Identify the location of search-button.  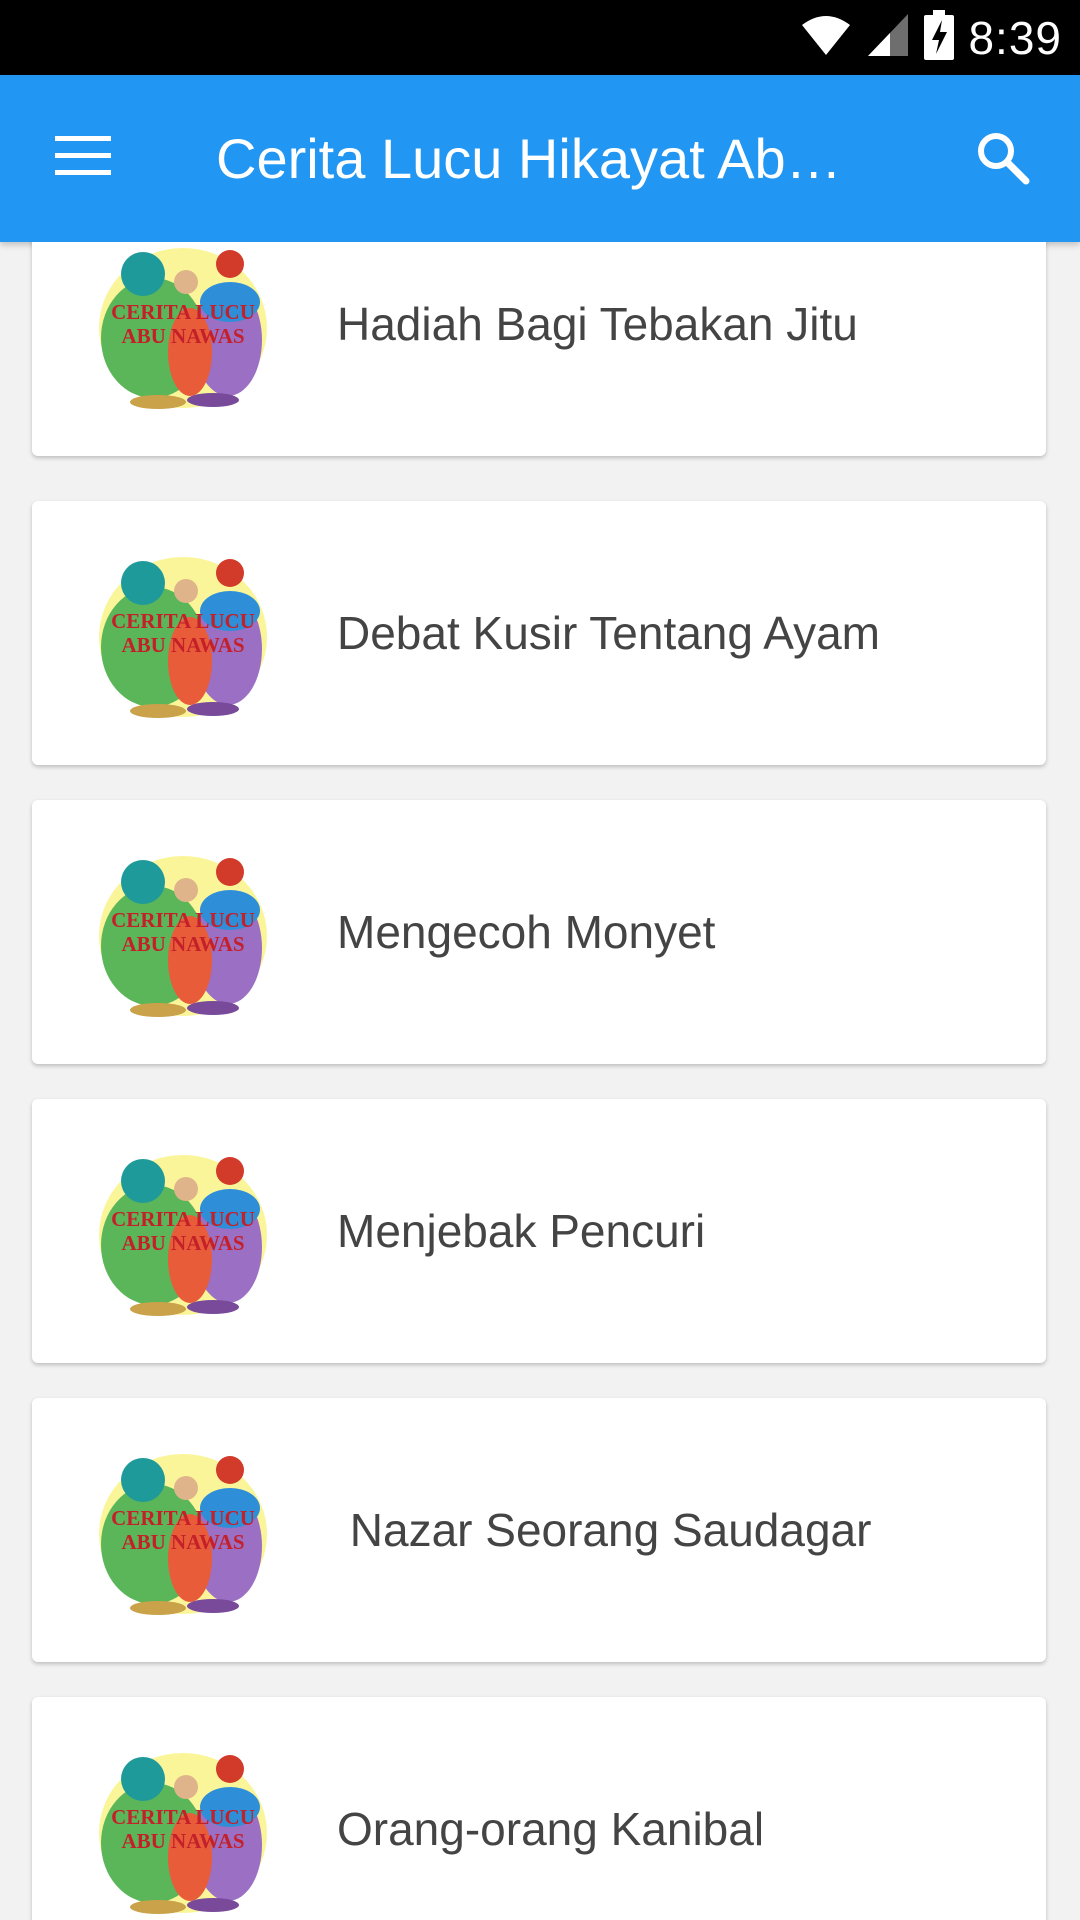
(1002, 159).